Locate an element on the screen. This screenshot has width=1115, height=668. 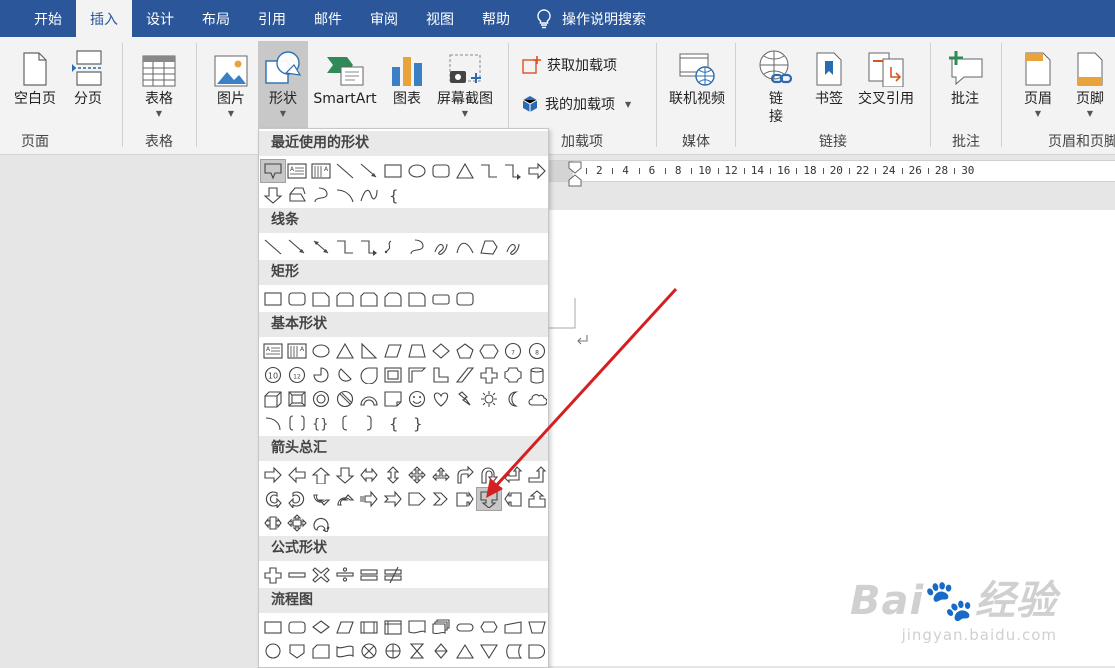
shape-striped-icon is located at coordinates (369, 499).